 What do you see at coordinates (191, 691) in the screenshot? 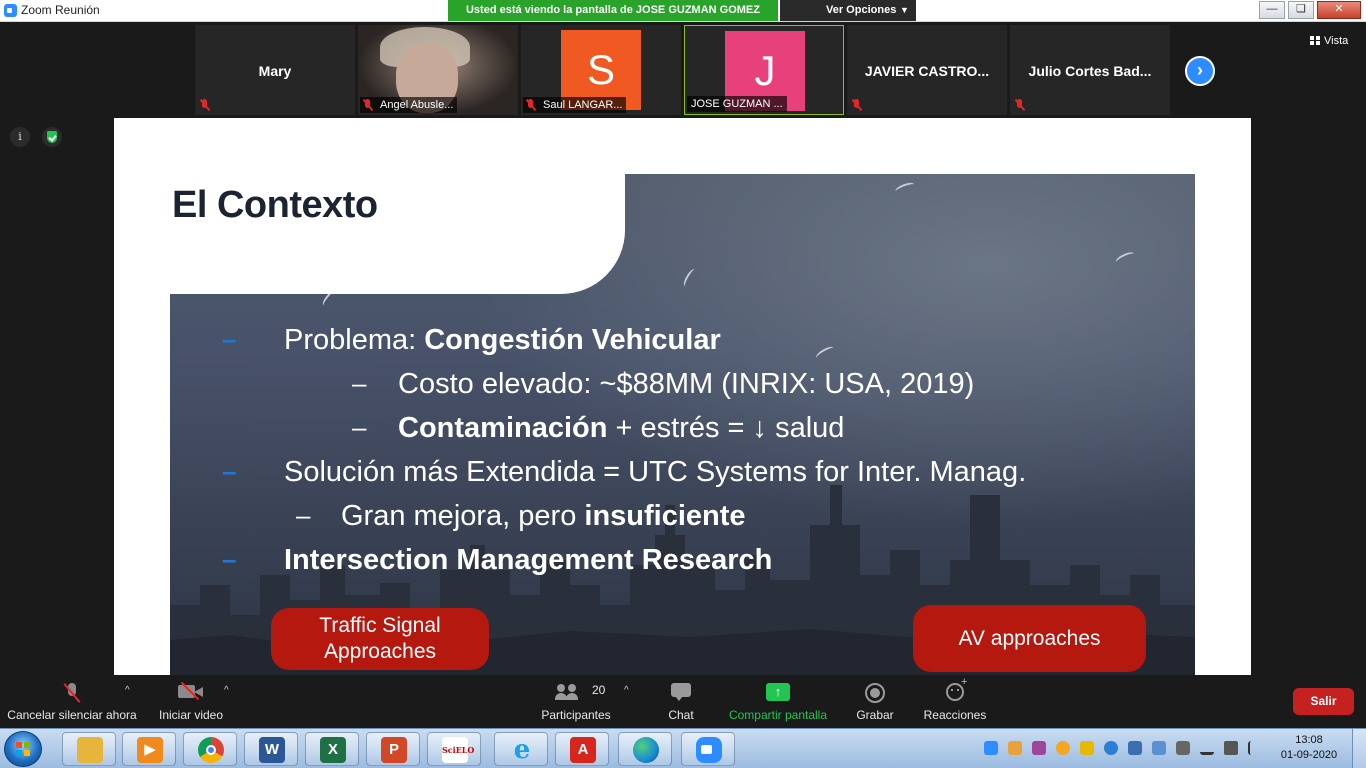
I see `video-off-icon` at bounding box center [191, 691].